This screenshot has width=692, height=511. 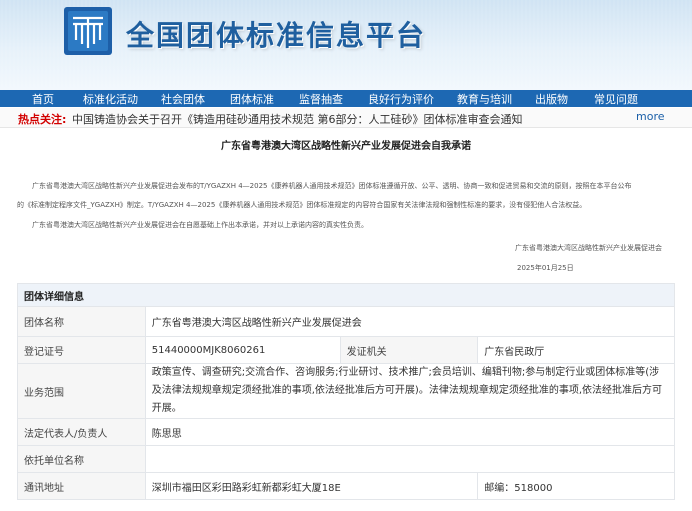 I want to click on details-section-title: 团体详细信息, so click(x=346, y=295).